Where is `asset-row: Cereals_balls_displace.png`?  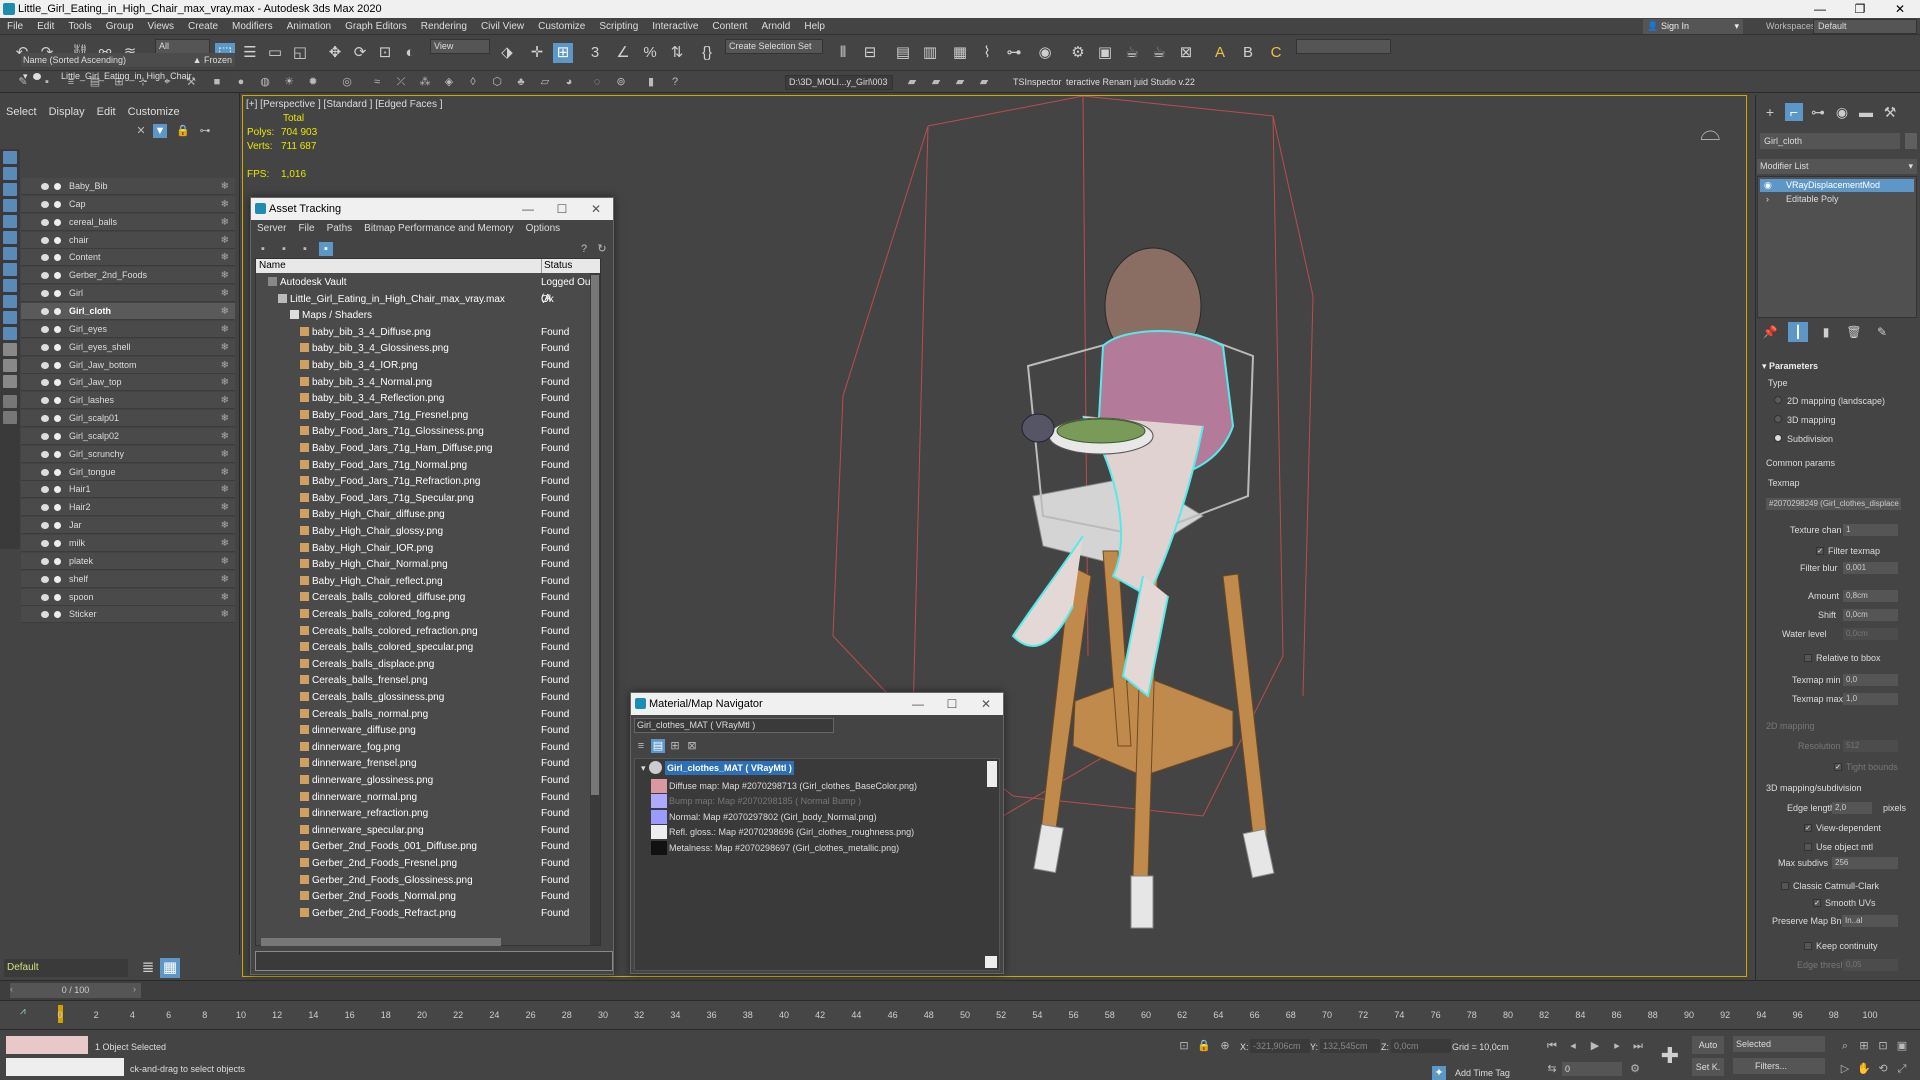
asset-row: Cereals_balls_displace.png is located at coordinates (367, 665).